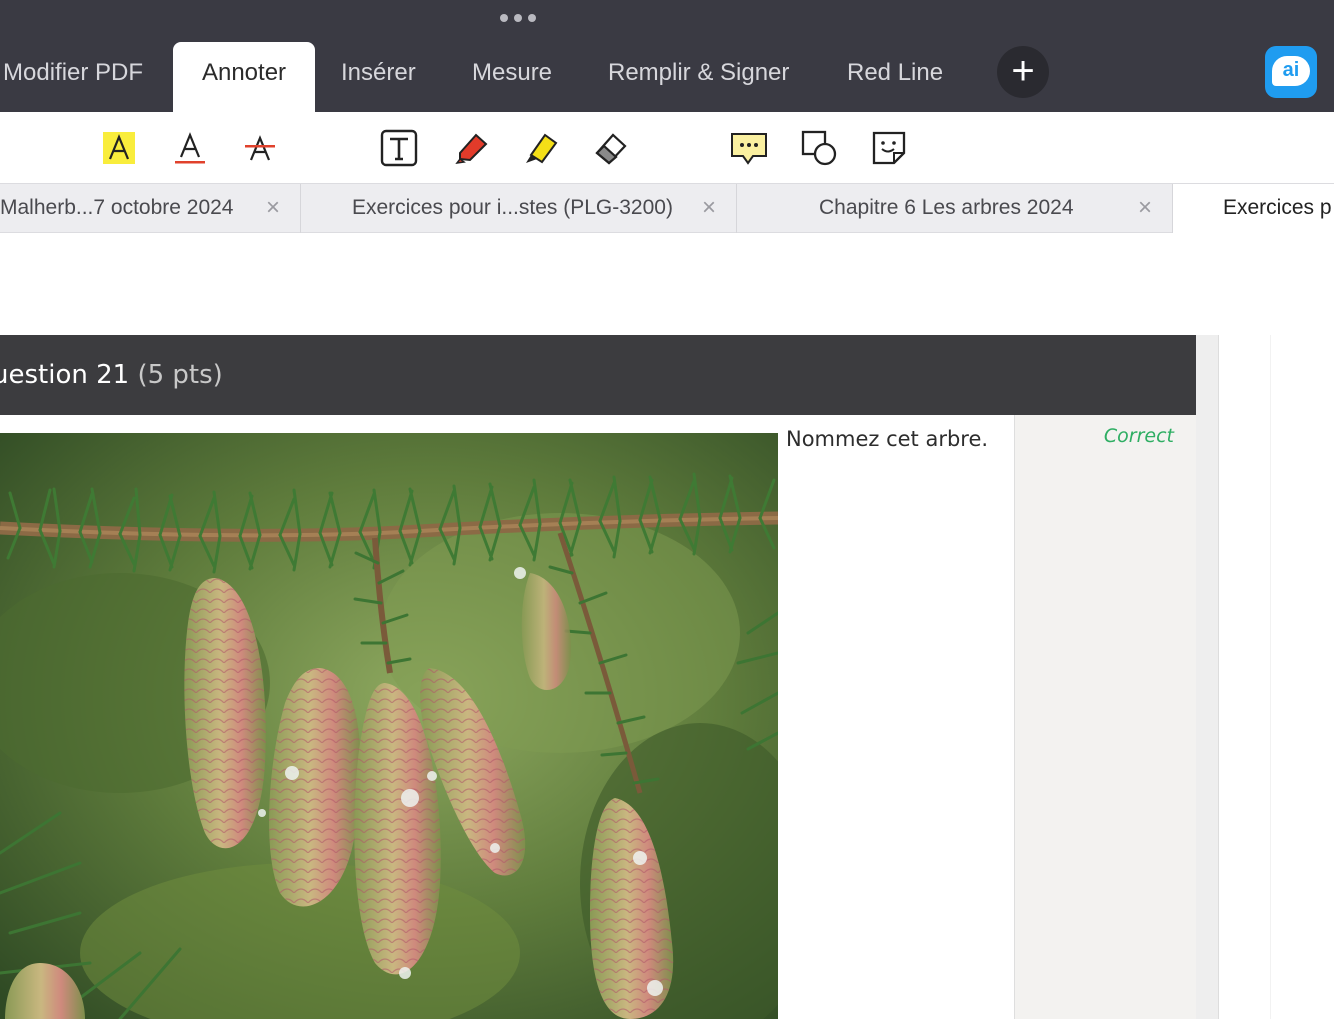  Describe the element at coordinates (946, 208) in the screenshot. I see `document-tab: Chapitre 6 Les arbres 2024` at that location.